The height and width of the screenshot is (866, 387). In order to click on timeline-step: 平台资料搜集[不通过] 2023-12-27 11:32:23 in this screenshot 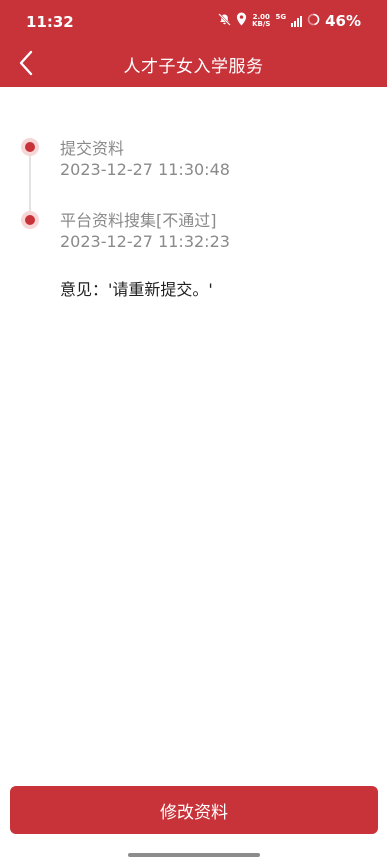, I will do `click(145, 232)`.